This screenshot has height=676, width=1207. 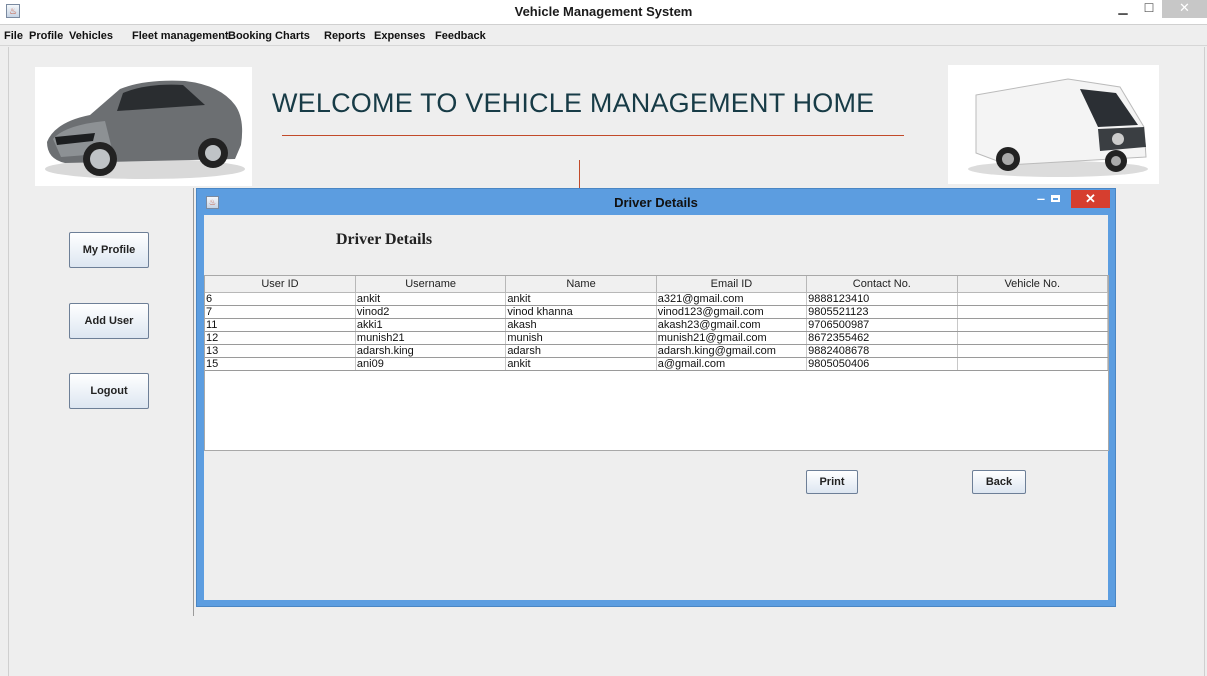 What do you see at coordinates (431, 338) in the screenshot?
I see `cell-username: munish21` at bounding box center [431, 338].